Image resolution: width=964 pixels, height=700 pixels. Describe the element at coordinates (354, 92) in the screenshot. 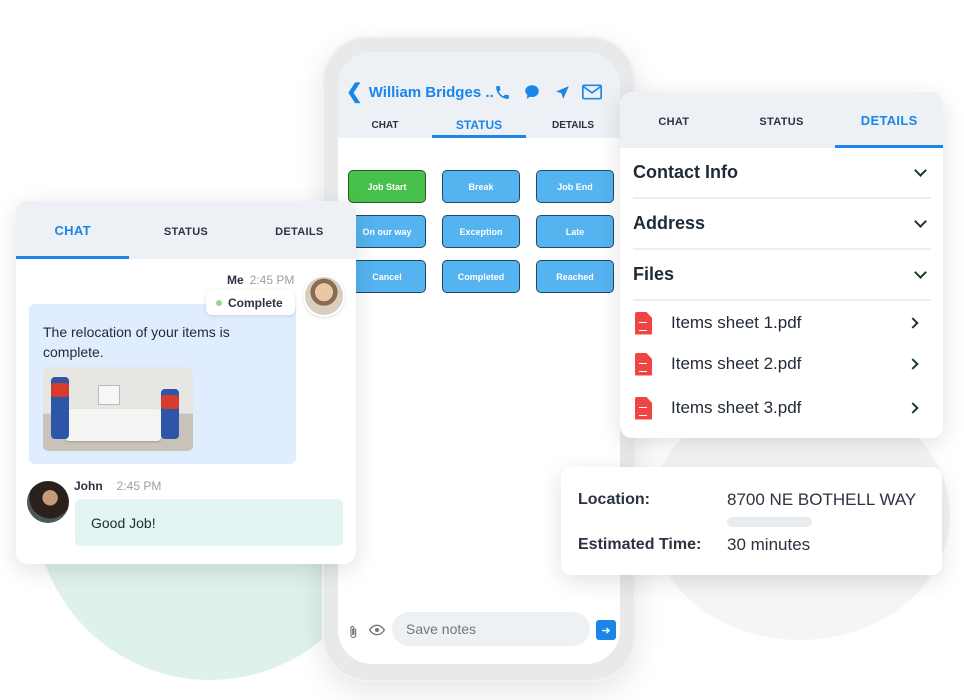

I see `back-chevron-icon: ❮` at that location.